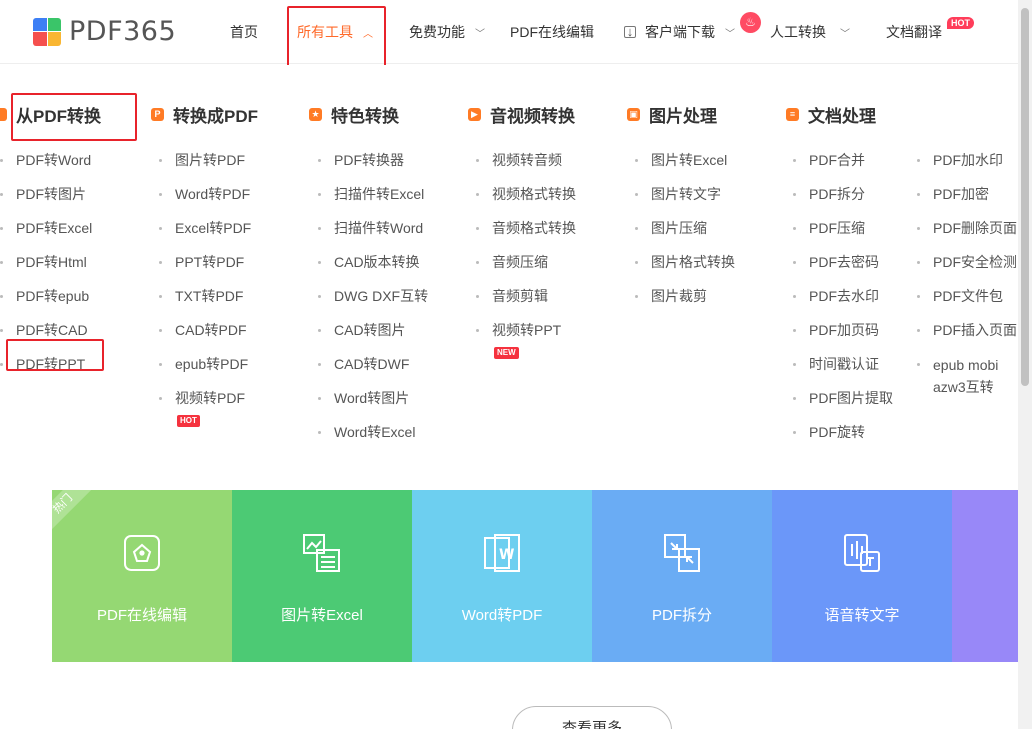 The image size is (1032, 729). Describe the element at coordinates (73, 513) in the screenshot. I see `hot-ribbon: 热门` at that location.